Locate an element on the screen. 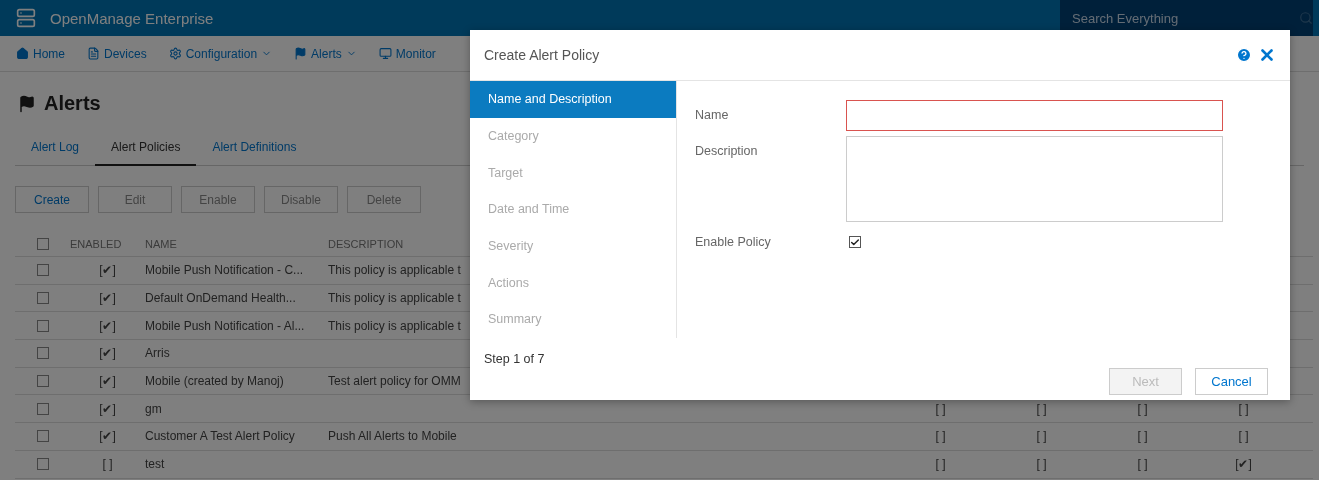 The height and width of the screenshot is (480, 1319). step-indicator: Step 1 of 7 is located at coordinates (514, 359).